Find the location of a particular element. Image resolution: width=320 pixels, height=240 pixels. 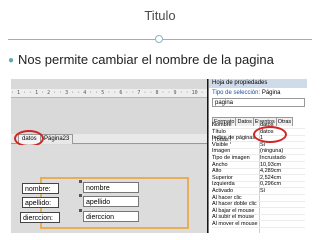

property-row: Al mover el mouse is located at coordinates (258, 224).